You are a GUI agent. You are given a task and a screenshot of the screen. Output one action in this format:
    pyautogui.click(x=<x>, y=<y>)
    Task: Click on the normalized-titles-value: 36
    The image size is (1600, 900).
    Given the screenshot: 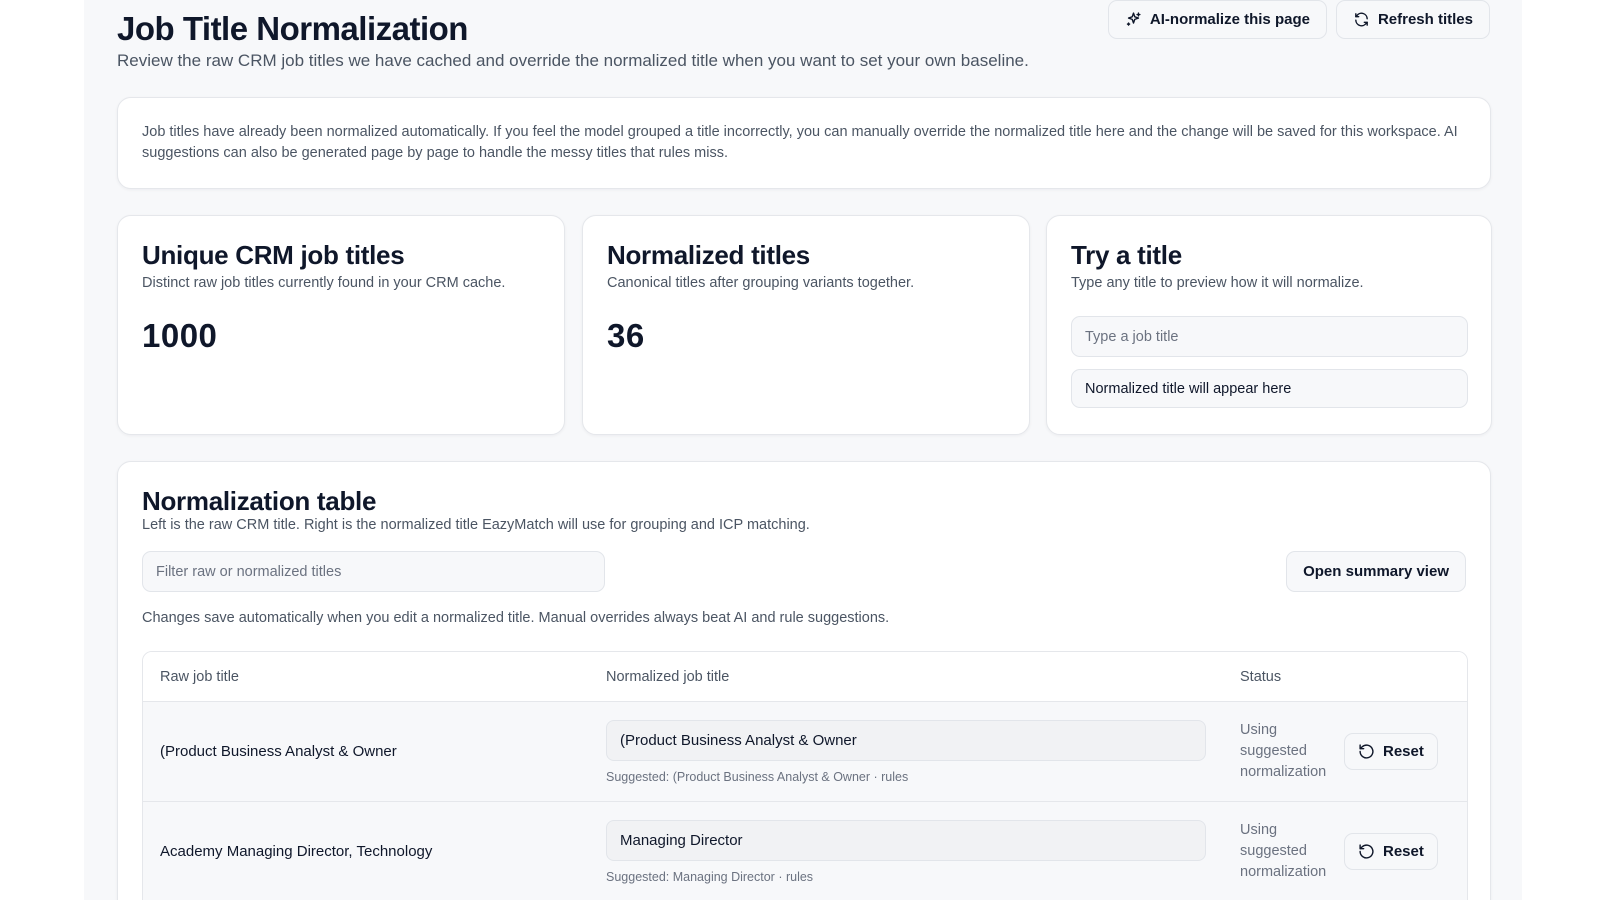 What is the action you would take?
    pyautogui.click(x=626, y=335)
    